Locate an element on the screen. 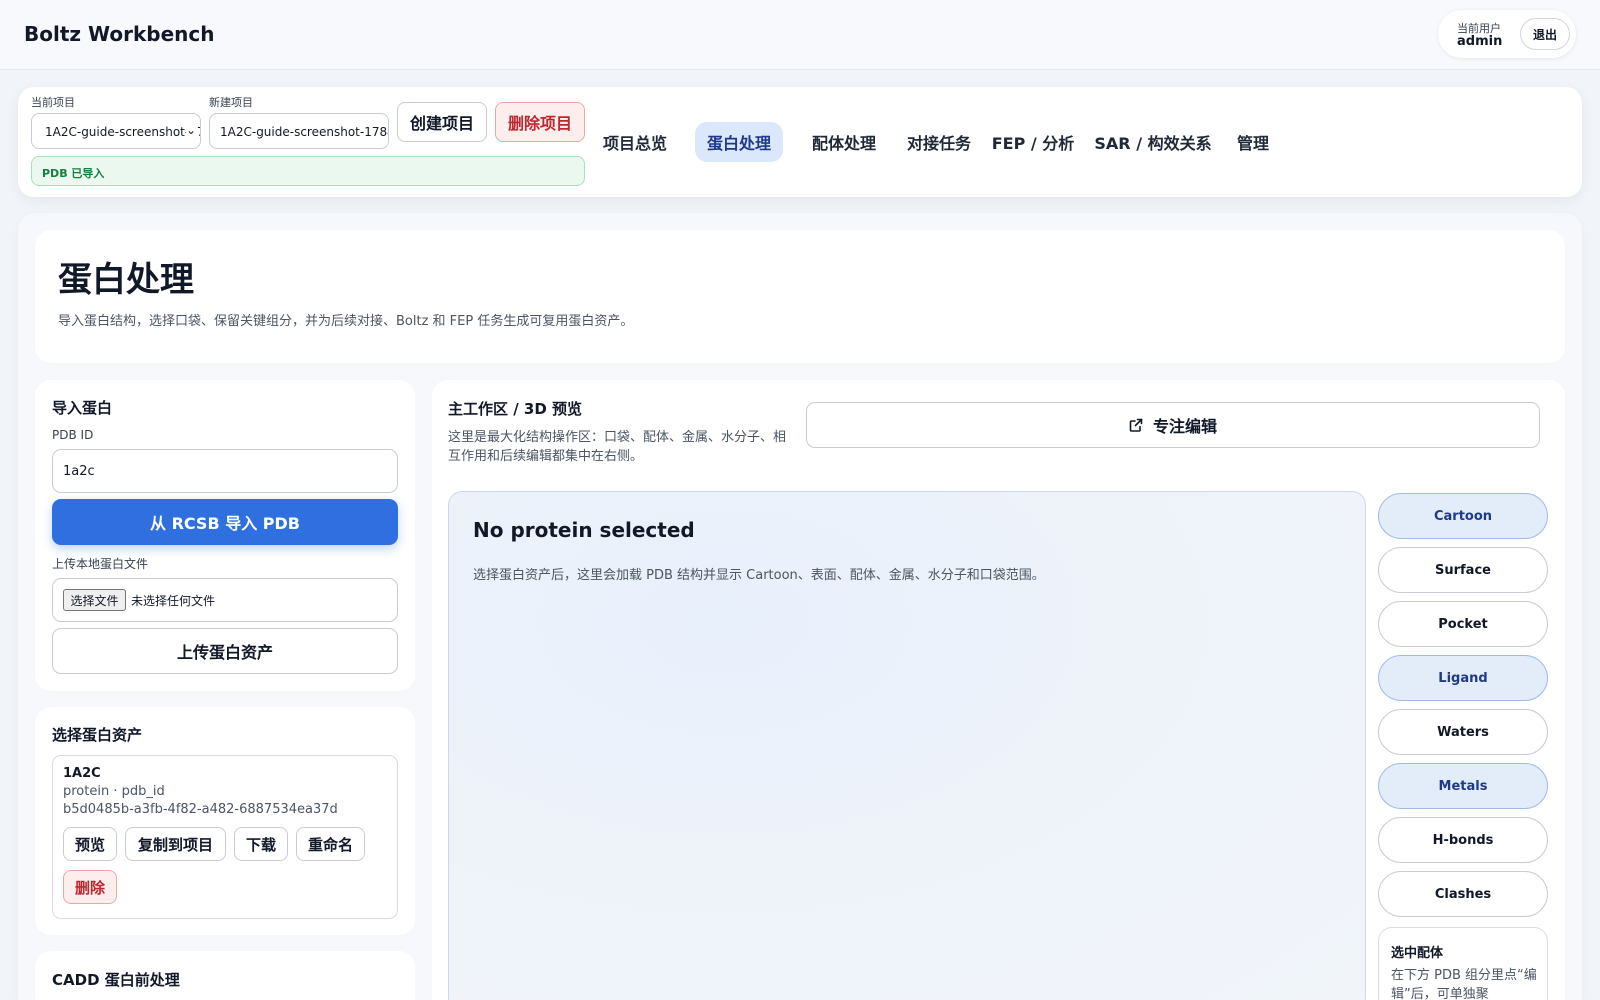 The image size is (1600, 1000). focus-edit-button: 专注编辑 is located at coordinates (1173, 425).